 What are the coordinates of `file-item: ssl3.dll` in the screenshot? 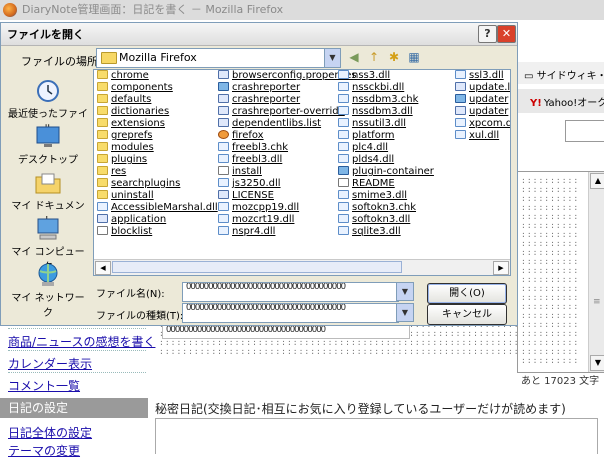 It's located at (482, 76).